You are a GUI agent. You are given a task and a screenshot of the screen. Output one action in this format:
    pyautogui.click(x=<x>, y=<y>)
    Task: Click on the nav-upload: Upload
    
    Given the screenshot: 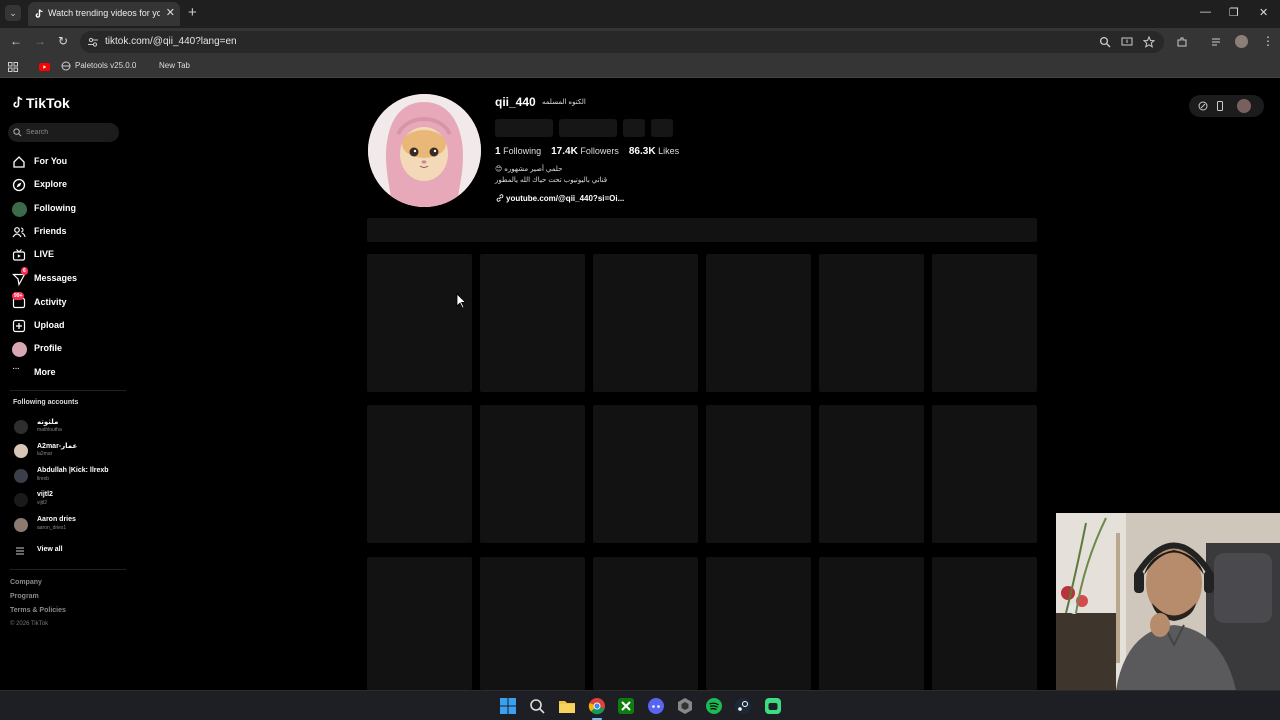 What is the action you would take?
    pyautogui.click(x=67, y=326)
    